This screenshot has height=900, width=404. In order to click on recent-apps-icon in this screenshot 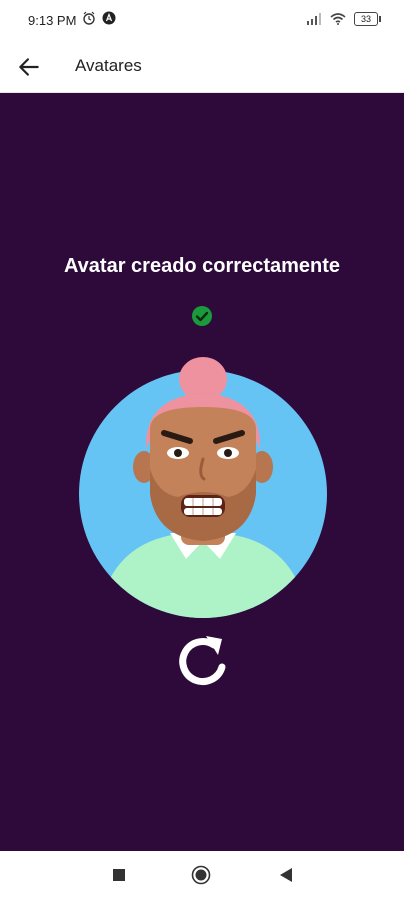, I will do `click(119, 875)`.